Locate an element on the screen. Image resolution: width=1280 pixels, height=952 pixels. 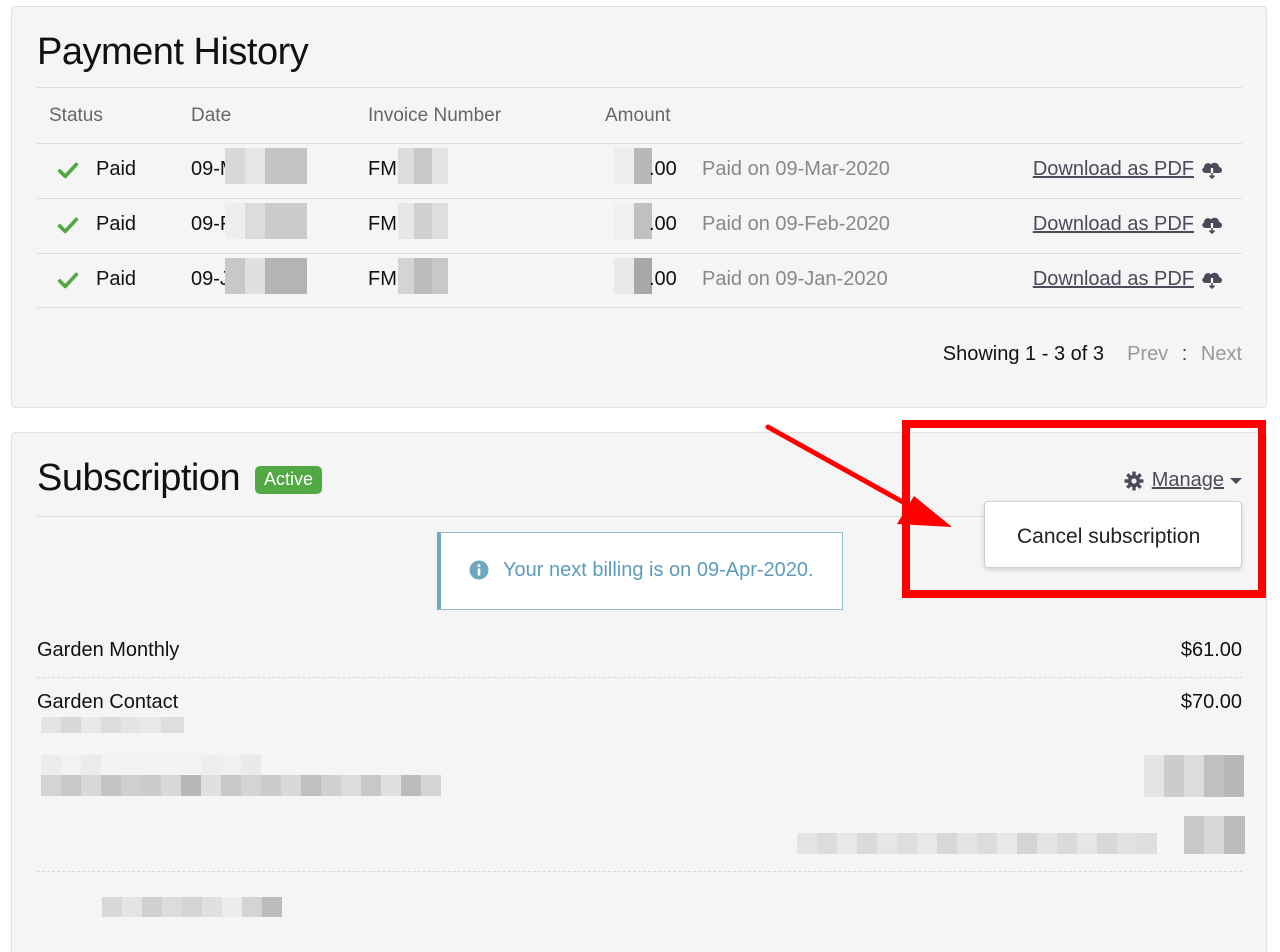
column-header-invoice: Invoice Number is located at coordinates (435, 115).